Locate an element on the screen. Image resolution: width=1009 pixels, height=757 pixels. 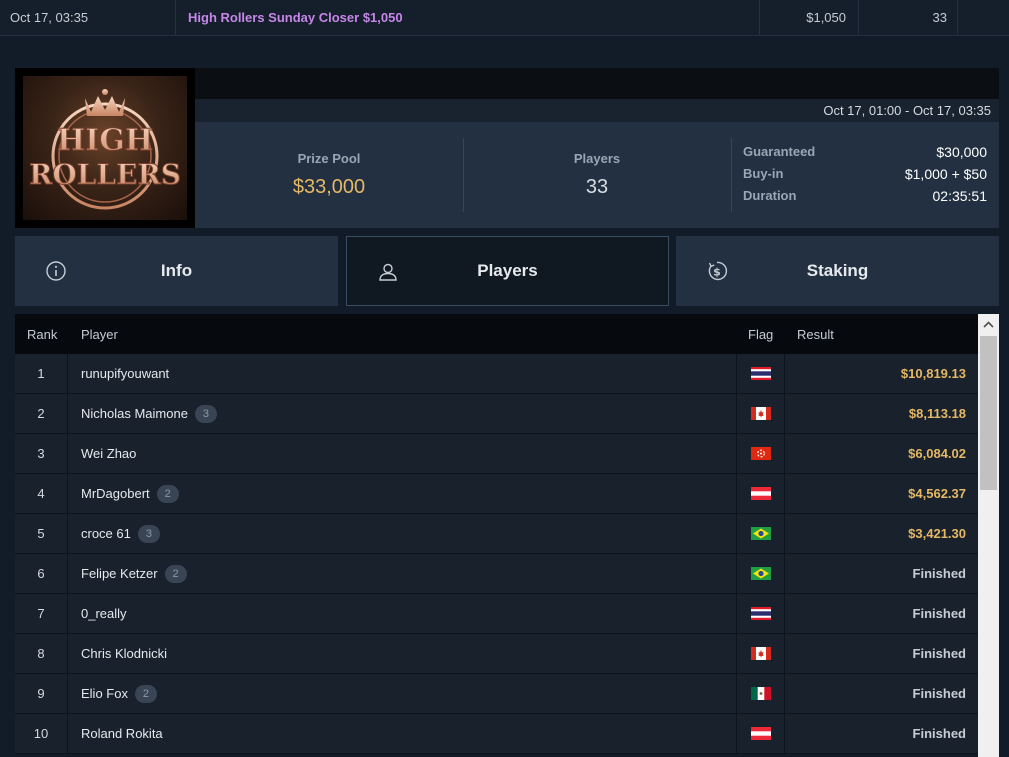
player-name: Felipe Ketzer is located at coordinates (119, 573).